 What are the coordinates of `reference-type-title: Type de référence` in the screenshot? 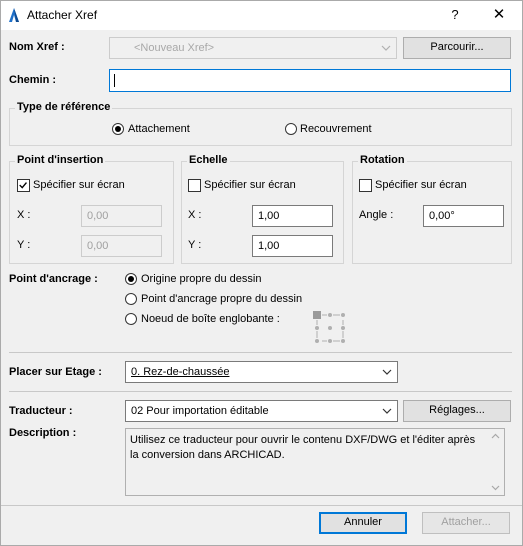 It's located at (64, 107).